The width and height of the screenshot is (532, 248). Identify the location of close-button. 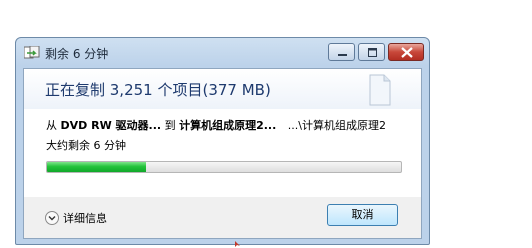
(406, 52).